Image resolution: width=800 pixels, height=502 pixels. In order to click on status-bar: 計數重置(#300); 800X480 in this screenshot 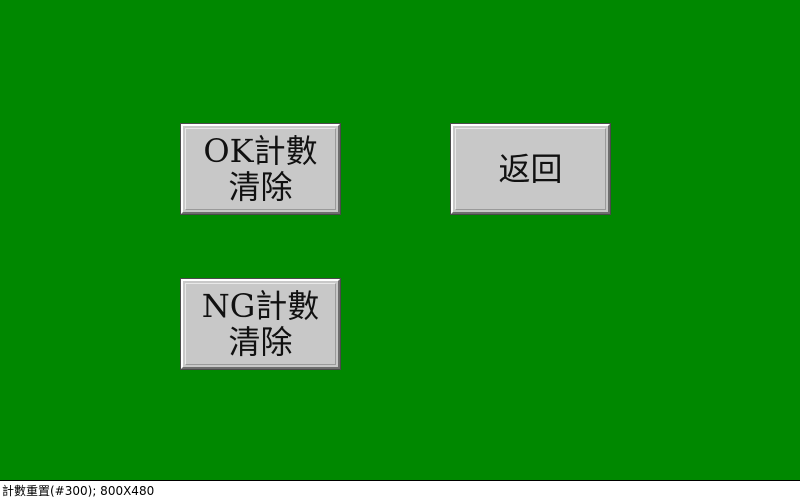, I will do `click(400, 491)`.